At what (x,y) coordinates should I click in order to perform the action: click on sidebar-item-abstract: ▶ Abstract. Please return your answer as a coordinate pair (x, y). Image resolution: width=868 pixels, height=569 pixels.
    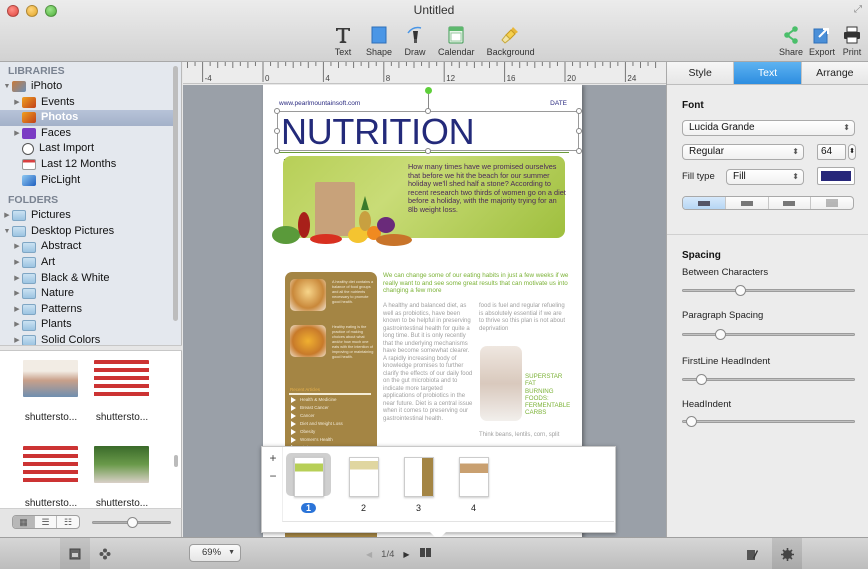
    Looking at the image, I should click on (90, 247).